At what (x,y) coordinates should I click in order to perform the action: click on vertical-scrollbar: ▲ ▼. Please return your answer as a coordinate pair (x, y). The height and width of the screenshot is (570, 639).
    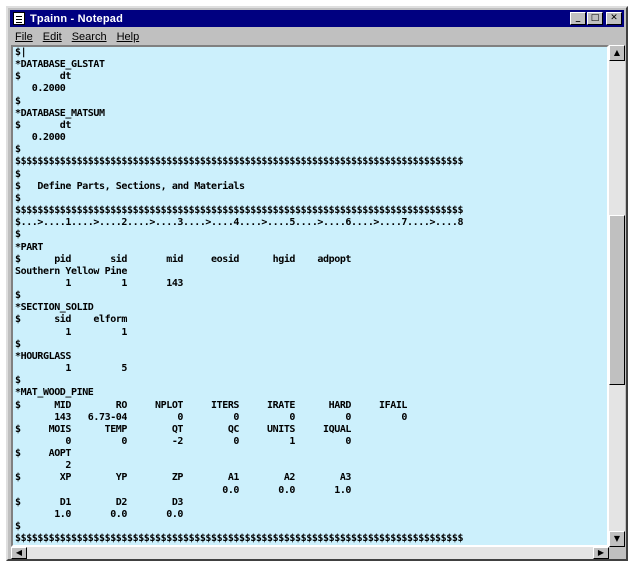
    Looking at the image, I should click on (617, 296).